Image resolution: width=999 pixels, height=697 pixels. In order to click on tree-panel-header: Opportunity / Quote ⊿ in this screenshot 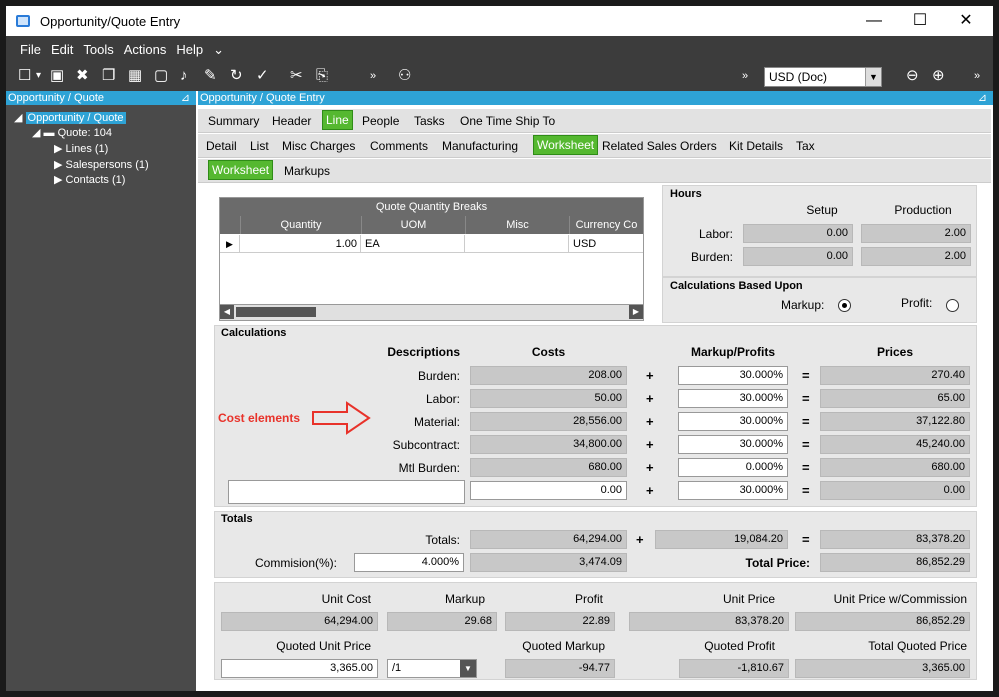, I will do `click(101, 98)`.